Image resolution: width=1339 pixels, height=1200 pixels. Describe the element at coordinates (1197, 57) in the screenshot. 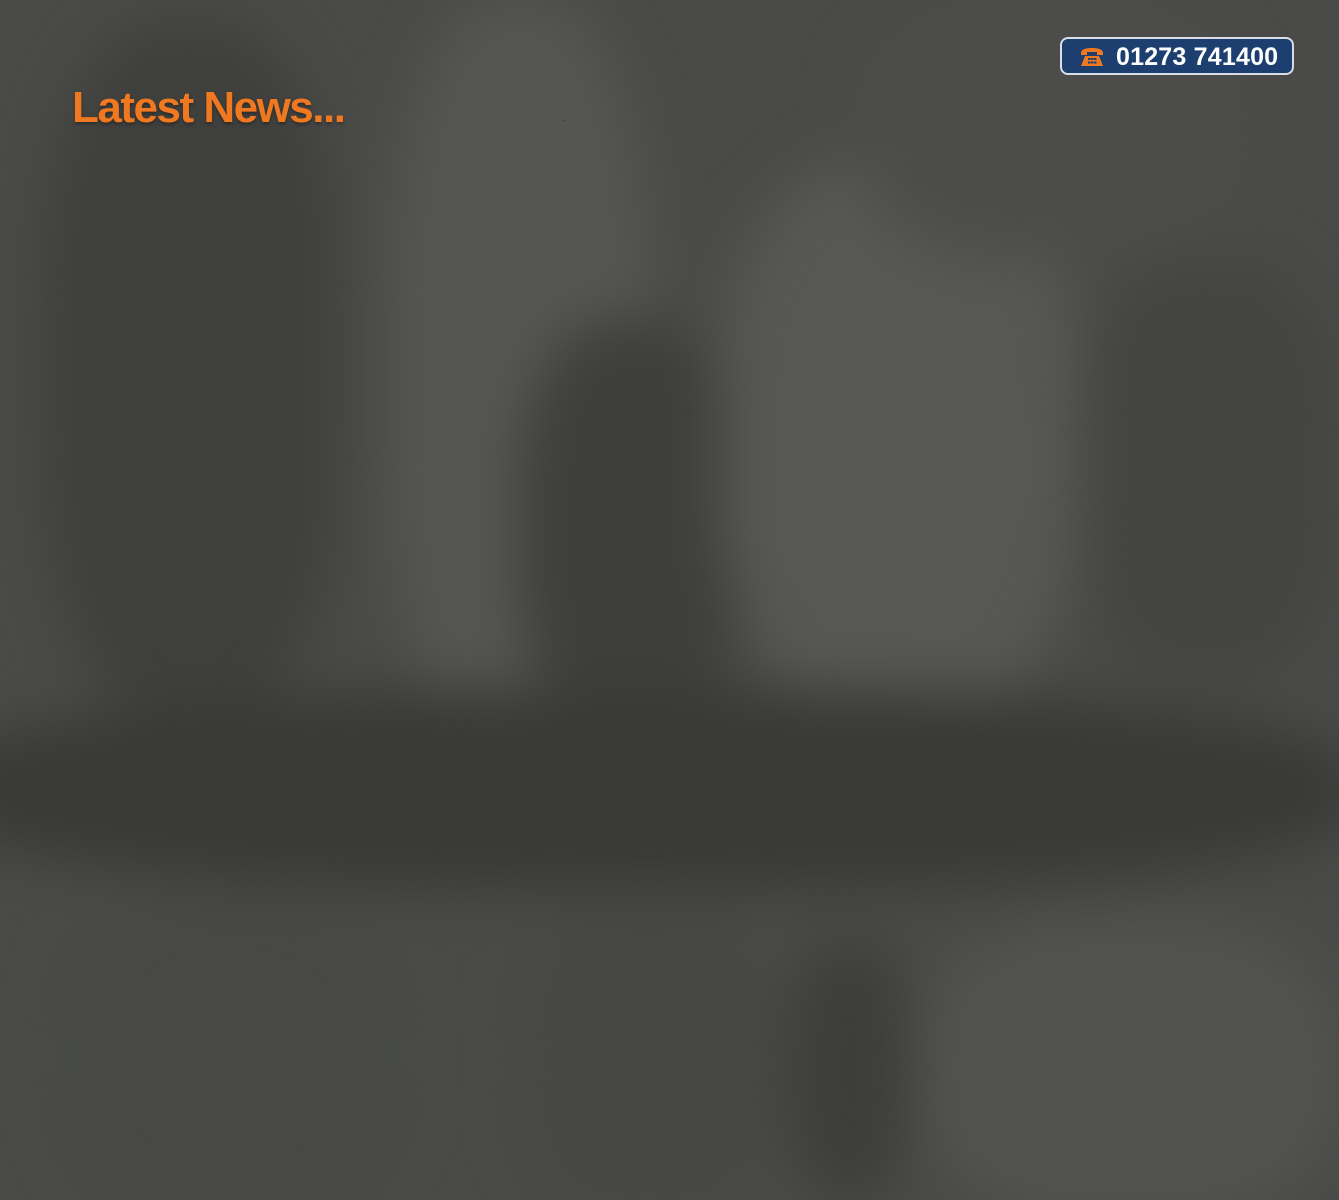

I see `phone-number: 01273 741400` at that location.